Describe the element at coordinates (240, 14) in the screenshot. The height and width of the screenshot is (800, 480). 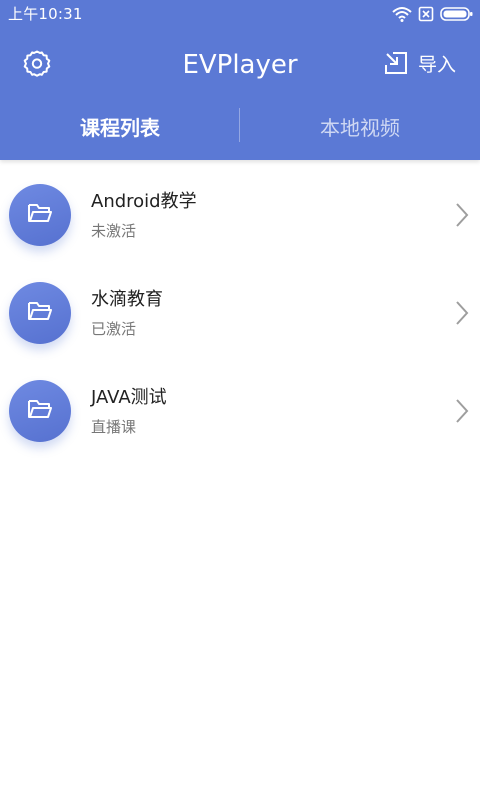
I see `status-bar: 上午10:31` at that location.